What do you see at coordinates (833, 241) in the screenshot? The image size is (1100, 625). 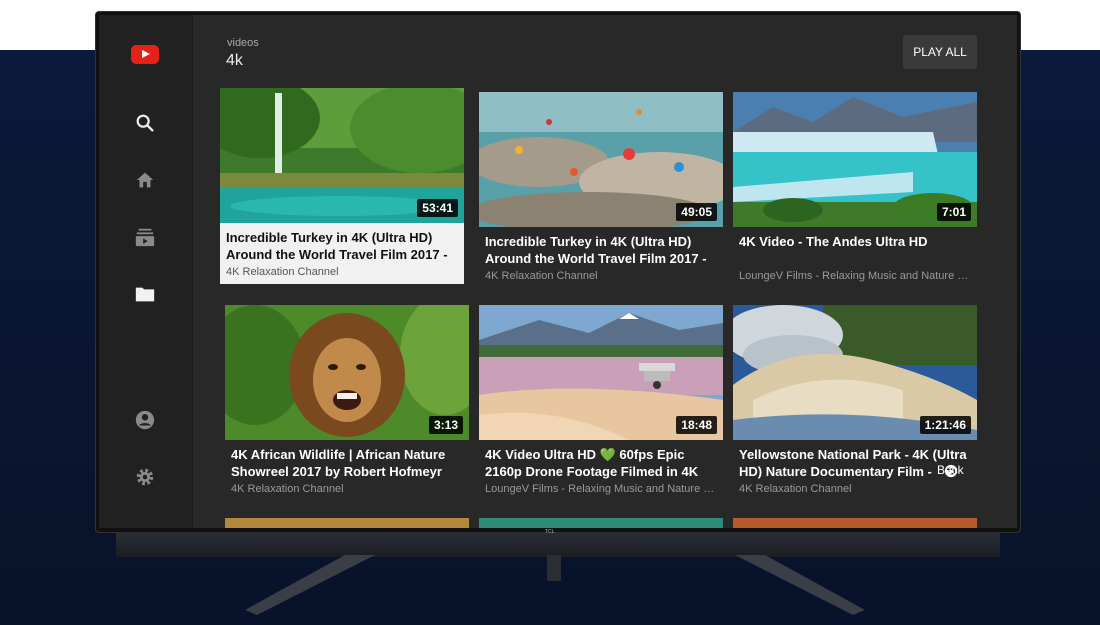 I see `video-title: 4K Video - The Andes Ultra HD` at bounding box center [833, 241].